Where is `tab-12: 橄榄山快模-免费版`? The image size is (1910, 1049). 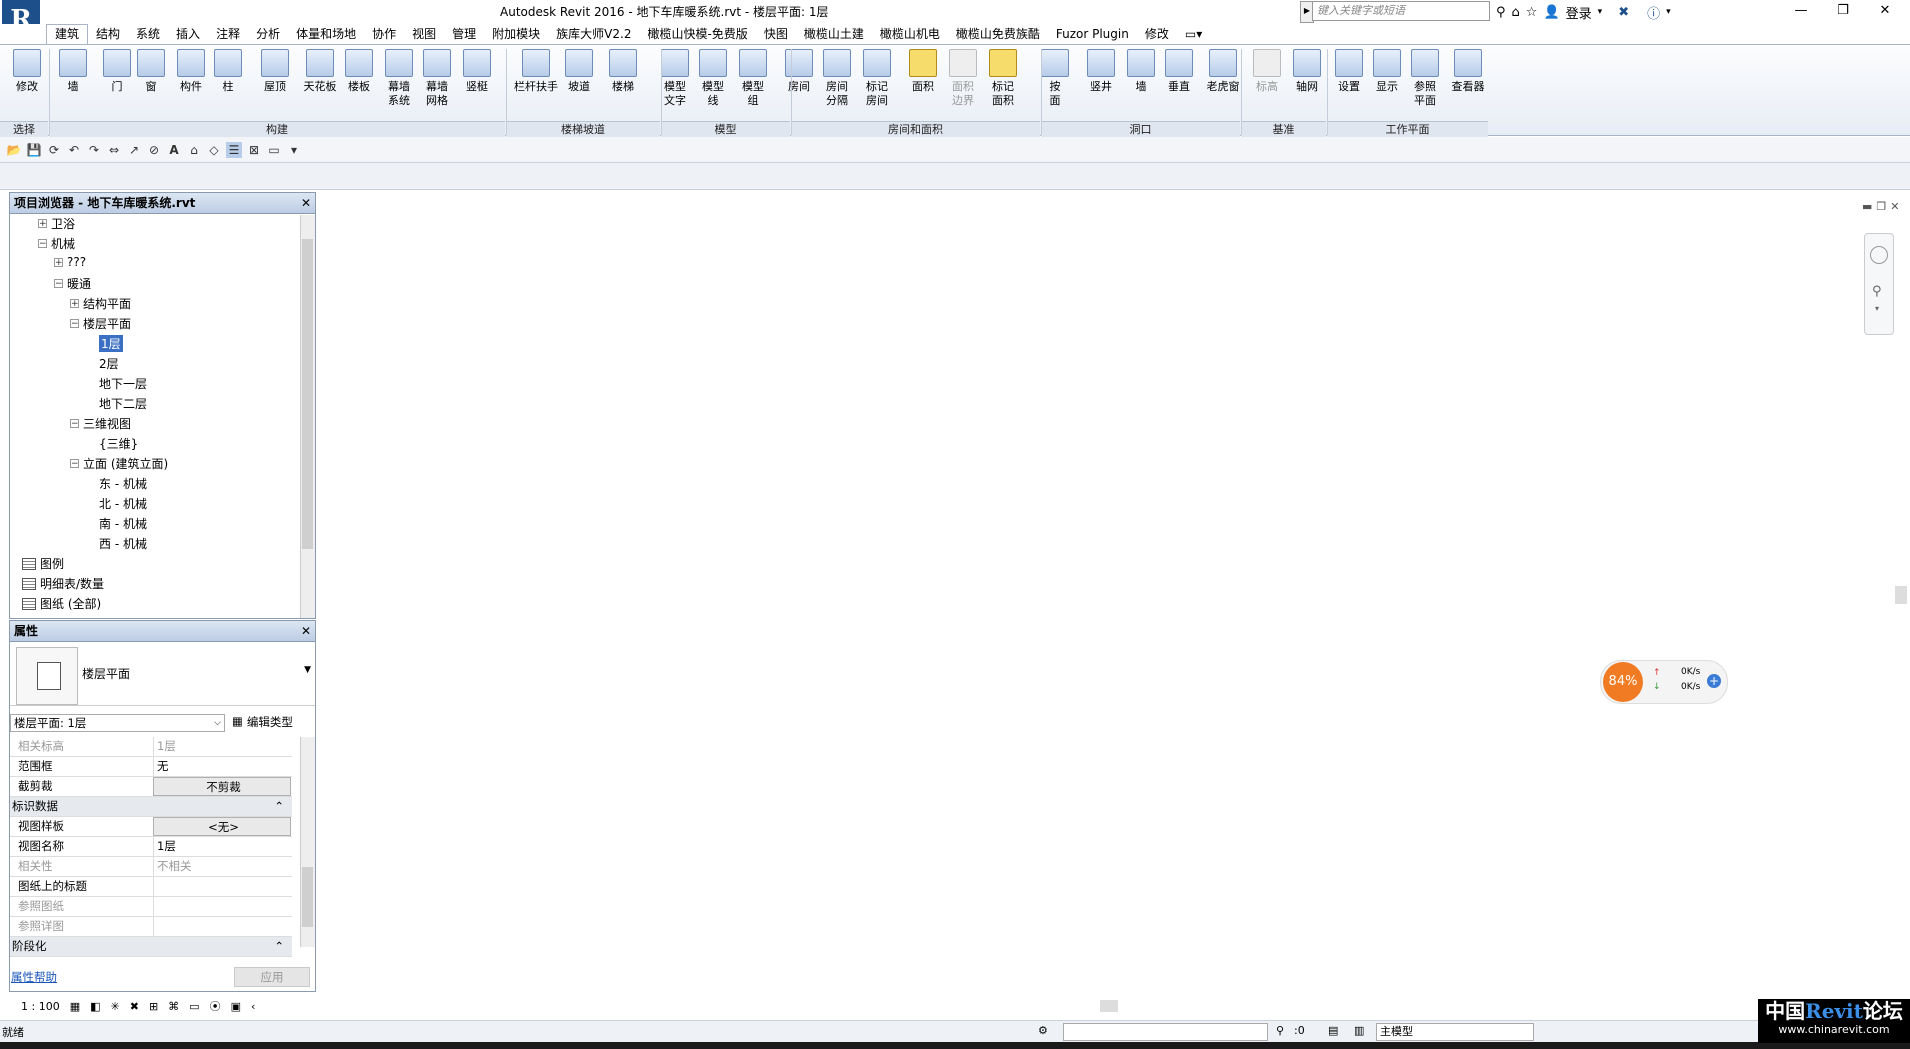 tab-12: 橄榄山快模-免费版 is located at coordinates (697, 34).